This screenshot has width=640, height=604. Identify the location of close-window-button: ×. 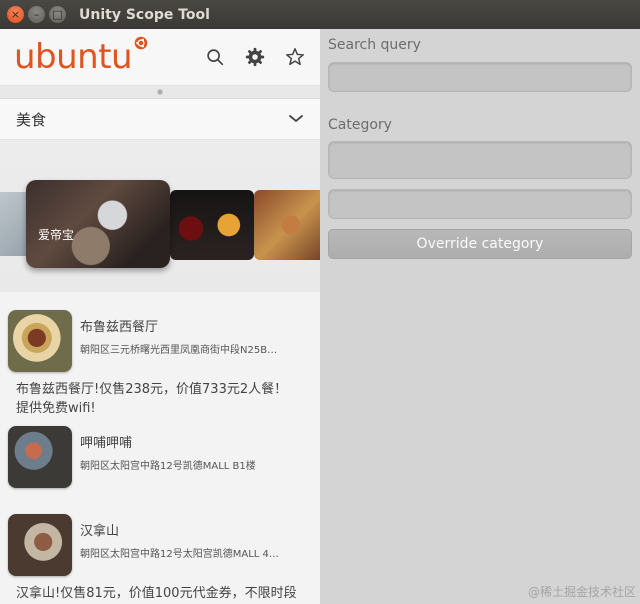
(15, 14).